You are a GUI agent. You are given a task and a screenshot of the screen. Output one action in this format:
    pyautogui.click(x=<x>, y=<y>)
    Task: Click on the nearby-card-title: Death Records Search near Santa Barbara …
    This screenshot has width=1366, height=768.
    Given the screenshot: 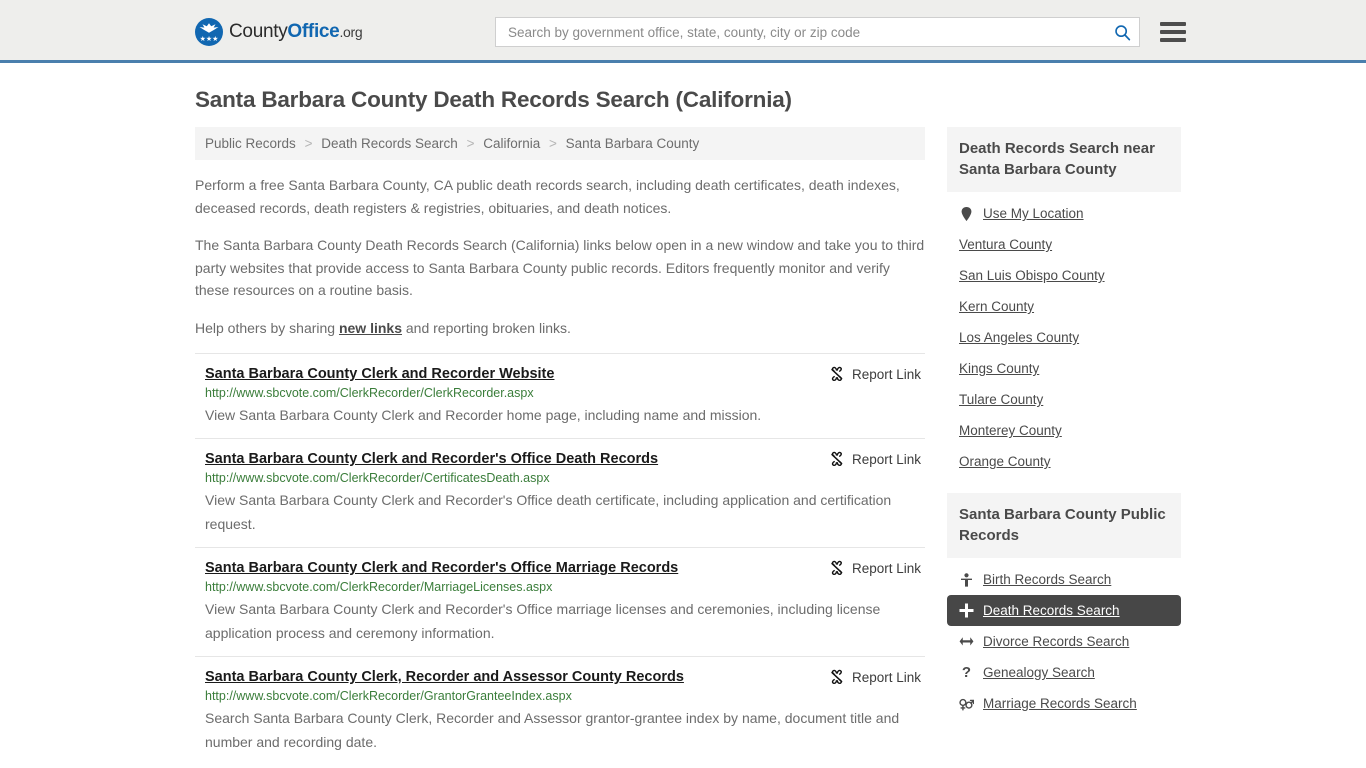 What is the action you would take?
    pyautogui.click(x=1064, y=159)
    